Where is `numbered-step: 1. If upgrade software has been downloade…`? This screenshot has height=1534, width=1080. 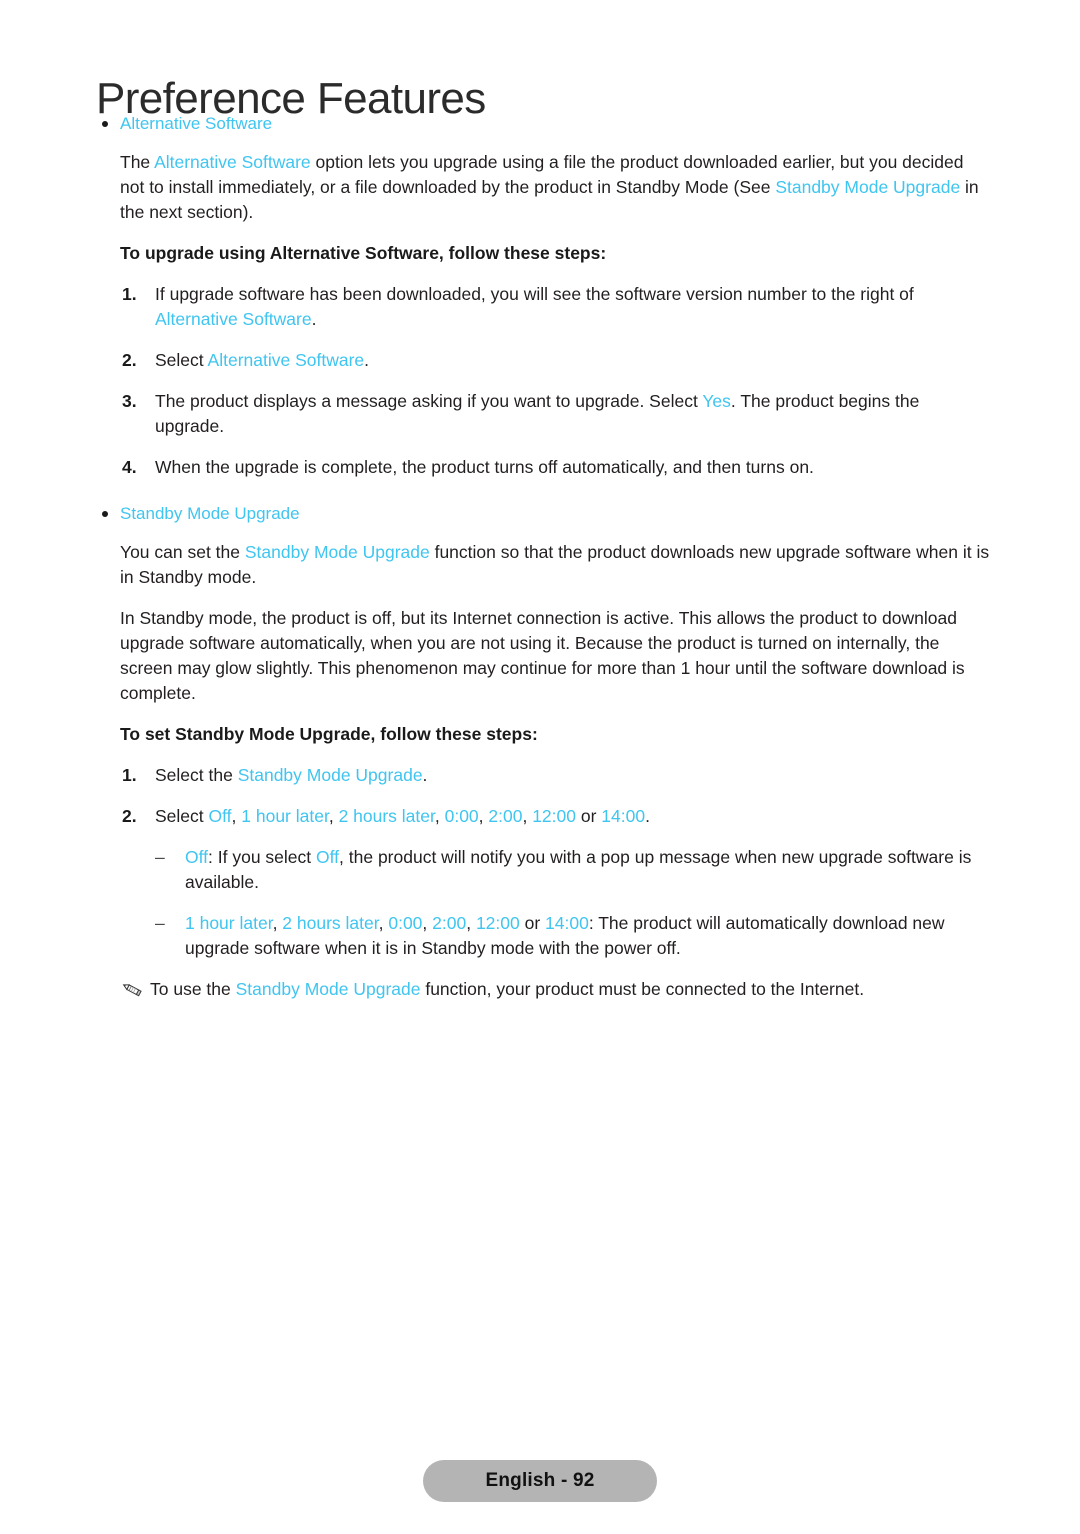 numbered-step: 1. If upgrade software has been downloade… is located at coordinates (540, 307).